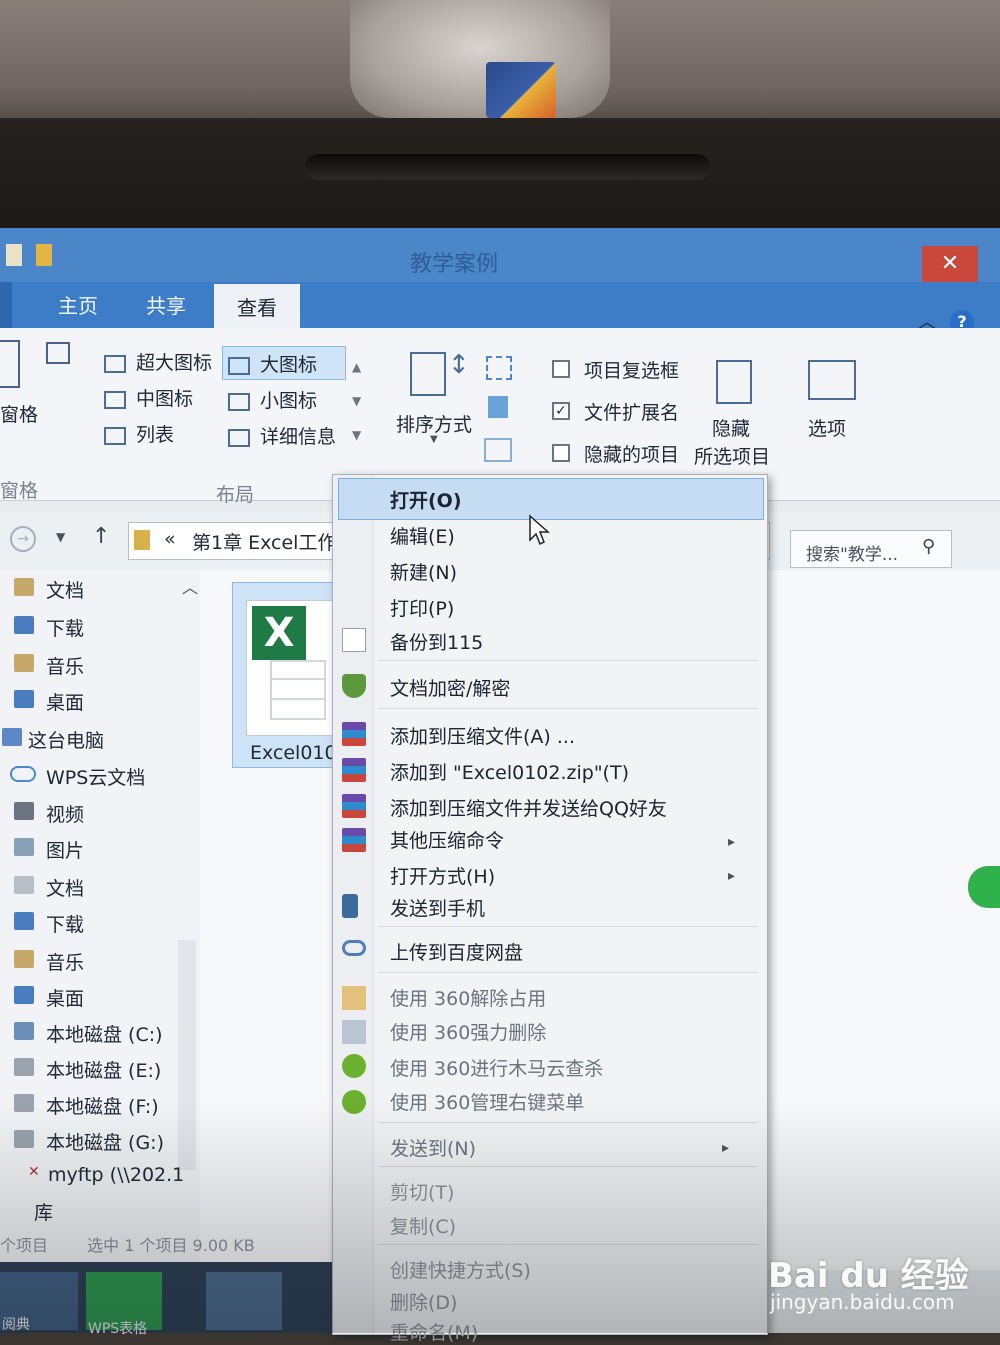  What do you see at coordinates (272, 363) in the screenshot?
I see `layout-large-icons: 大图标` at bounding box center [272, 363].